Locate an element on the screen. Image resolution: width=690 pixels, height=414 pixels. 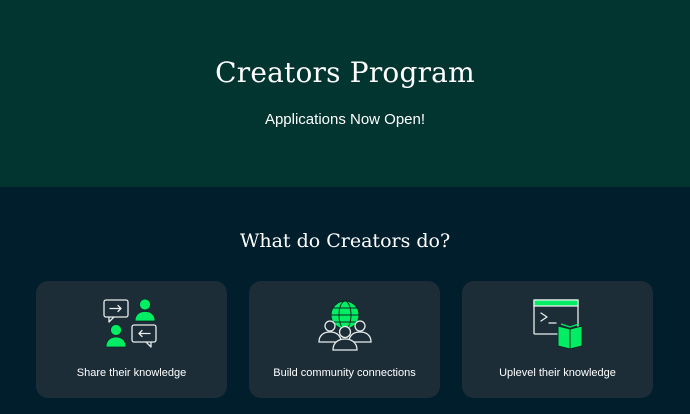
hero-subtitle: Applications Now Open! is located at coordinates (345, 119).